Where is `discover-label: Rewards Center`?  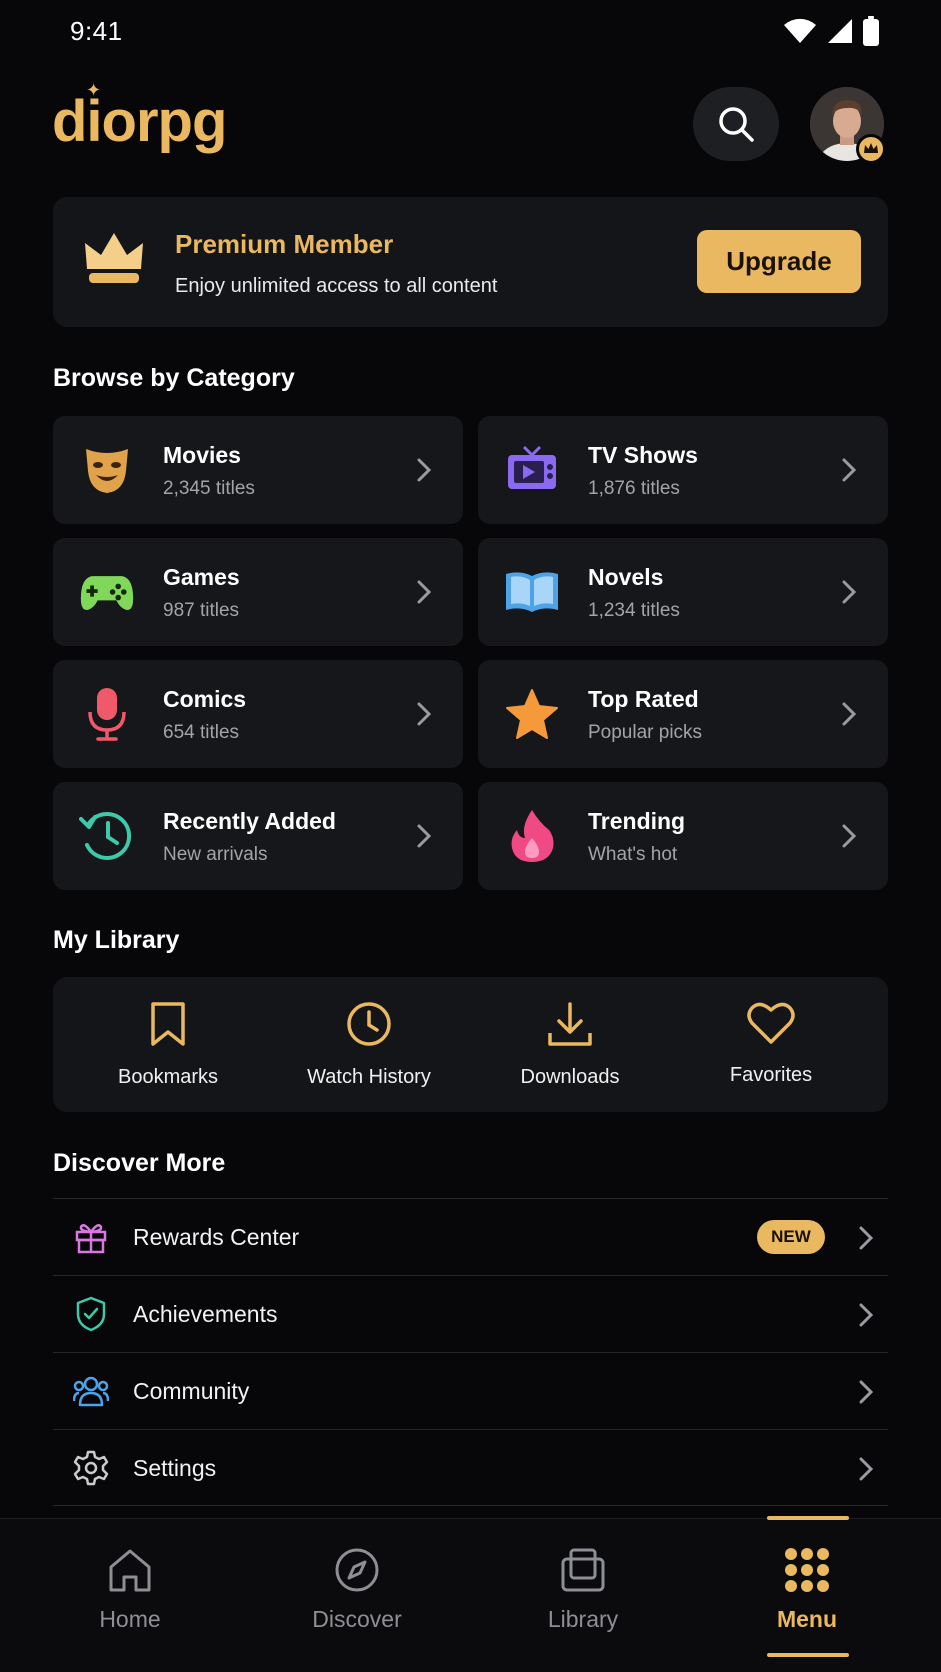 discover-label: Rewards Center is located at coordinates (216, 1237).